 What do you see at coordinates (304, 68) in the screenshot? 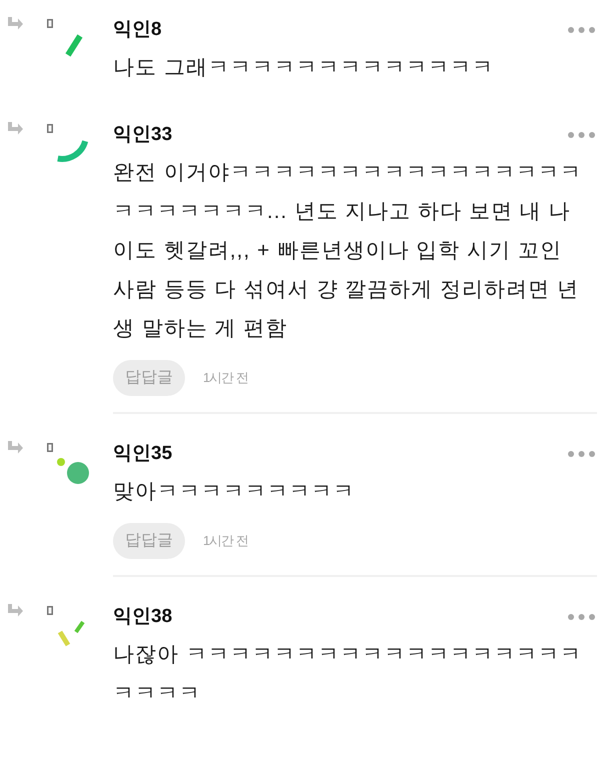
I see `comment-text: 나도 그래ㅋㅋㅋㅋㅋㅋㅋㅋㅋㅋㅋㅋㅋ` at bounding box center [304, 68].